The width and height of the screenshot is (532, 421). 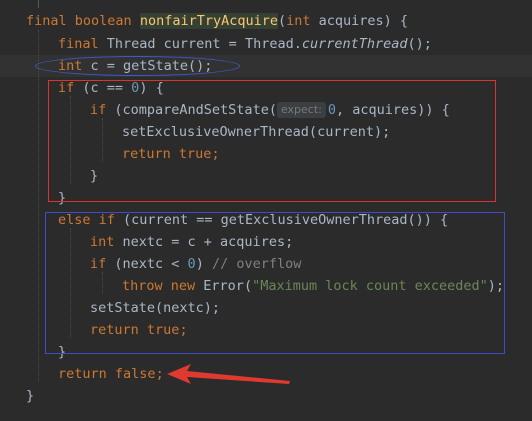 I want to click on keyword: boolean, so click(x=103, y=21).